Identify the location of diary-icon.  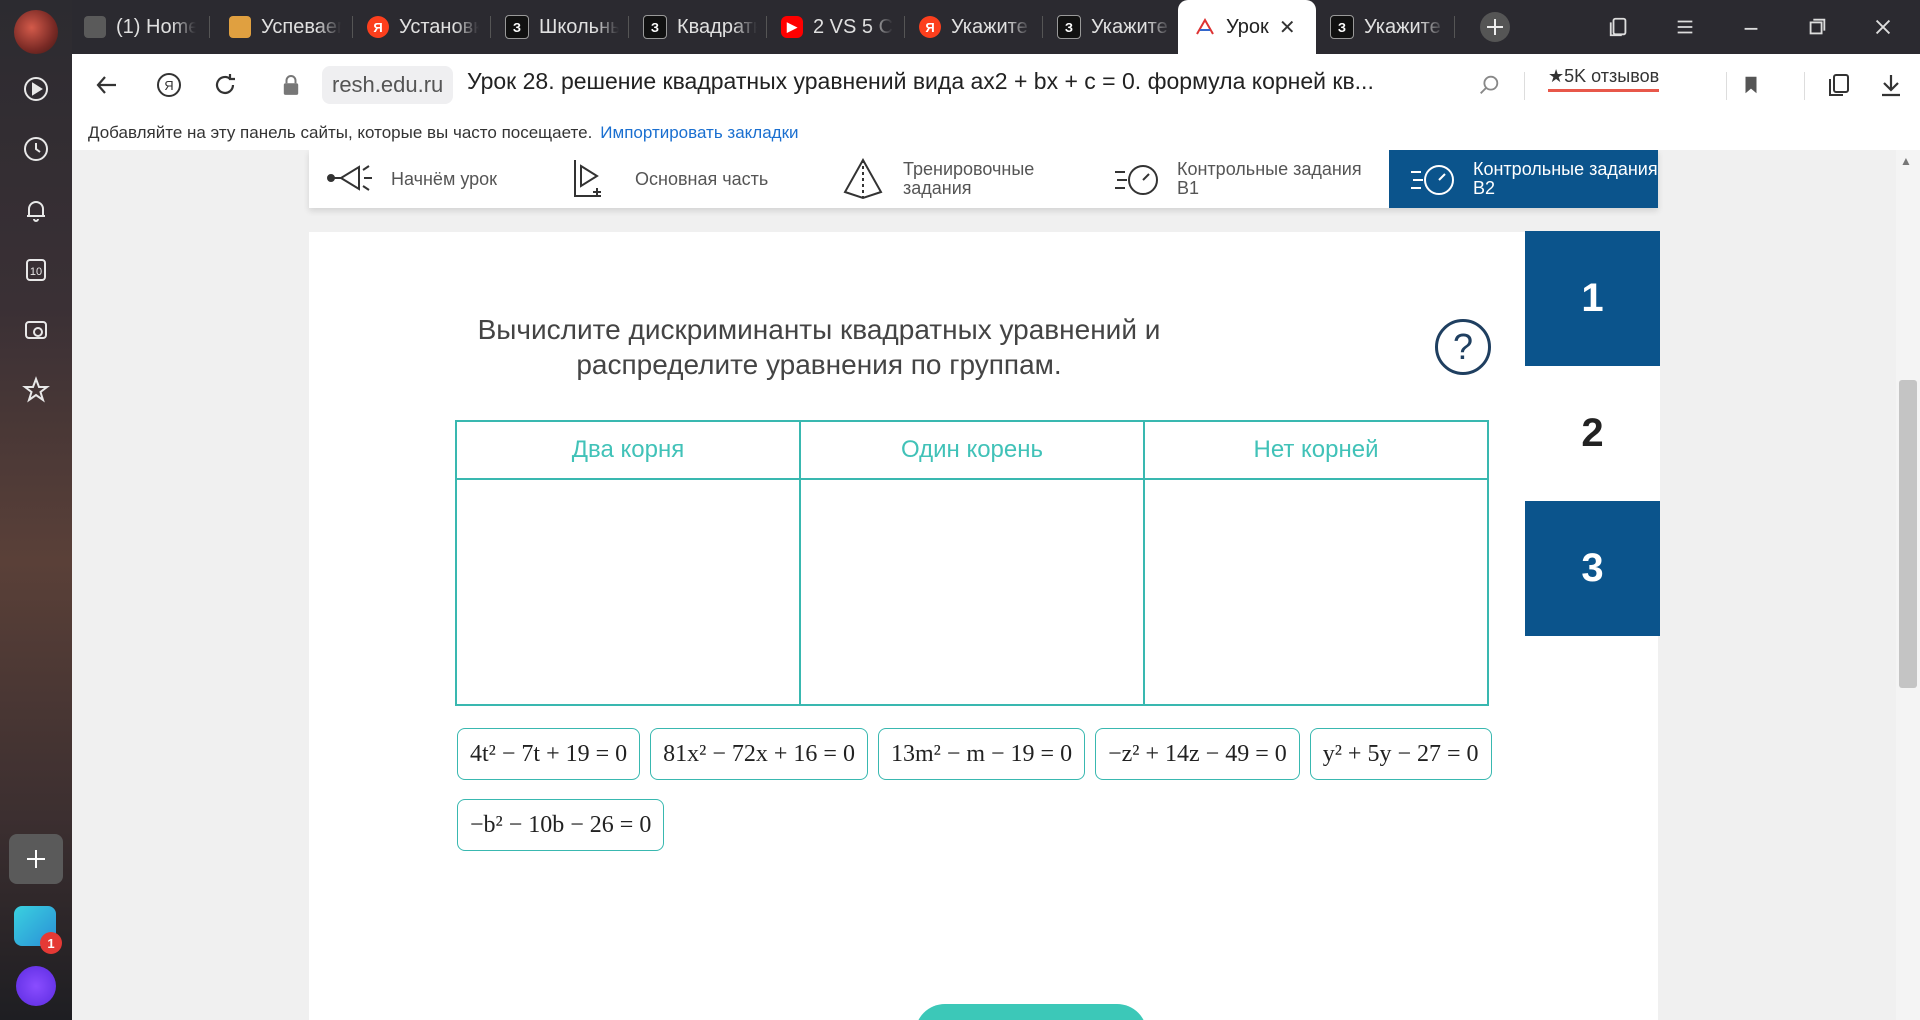
(240, 27).